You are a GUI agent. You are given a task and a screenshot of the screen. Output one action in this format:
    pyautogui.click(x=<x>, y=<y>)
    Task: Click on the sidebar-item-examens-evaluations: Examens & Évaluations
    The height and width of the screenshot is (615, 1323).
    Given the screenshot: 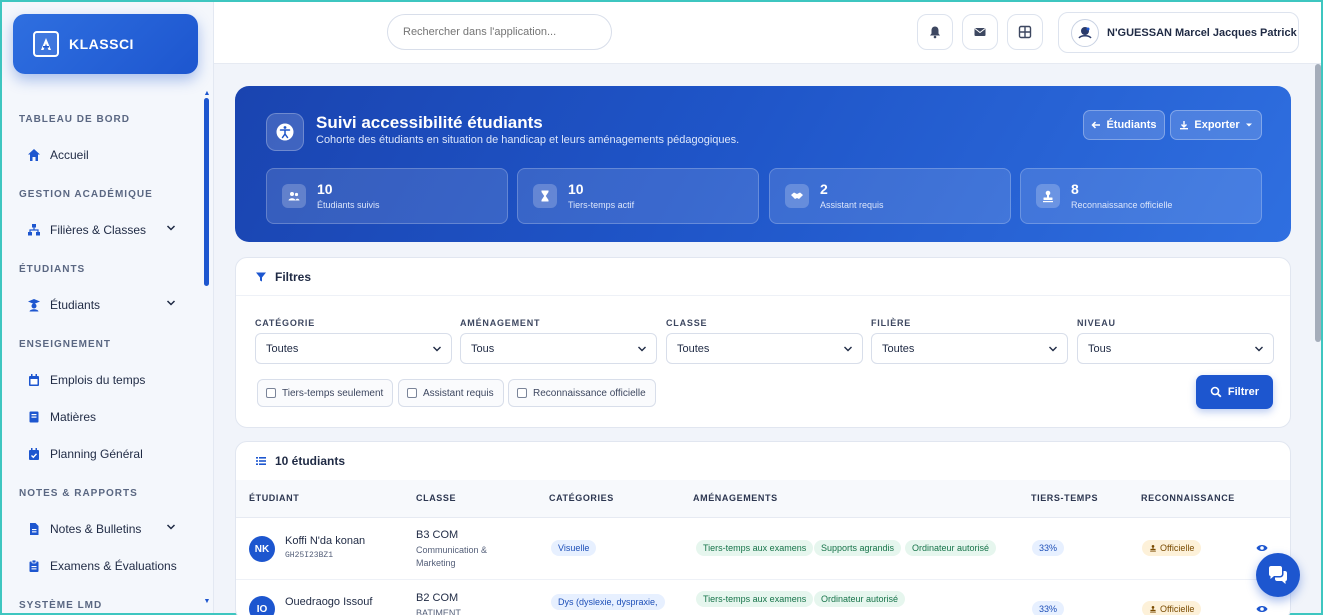 What is the action you would take?
    pyautogui.click(x=102, y=565)
    